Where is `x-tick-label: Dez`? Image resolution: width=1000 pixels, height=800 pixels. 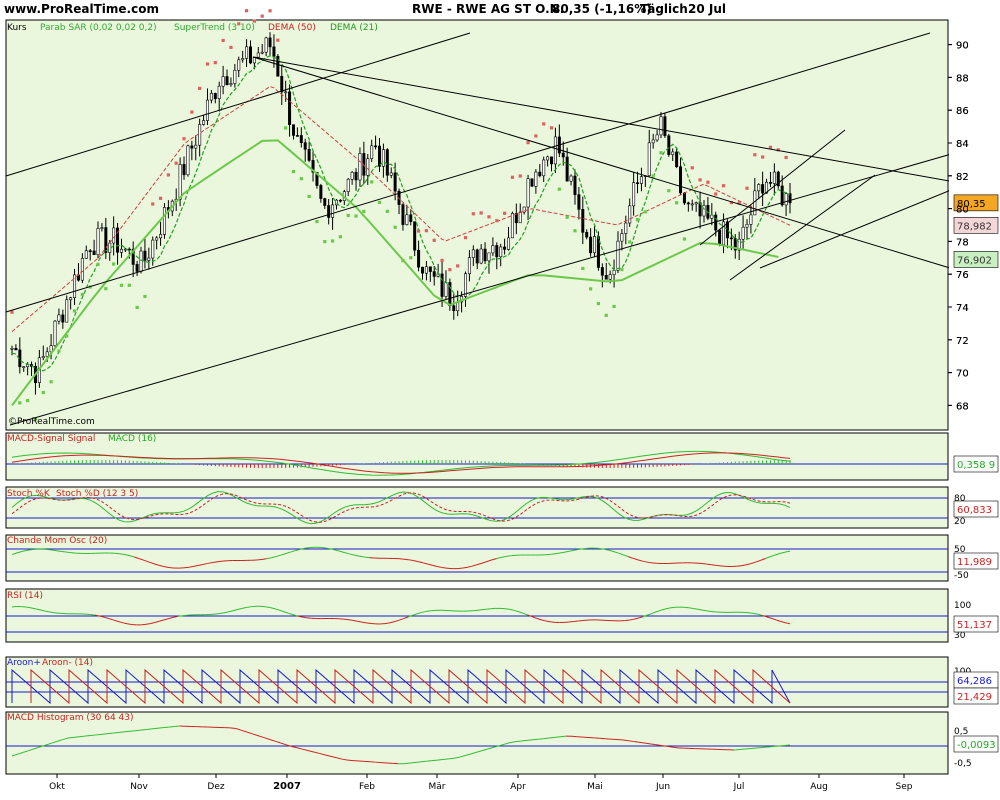
x-tick-label: Dez is located at coordinates (215, 787).